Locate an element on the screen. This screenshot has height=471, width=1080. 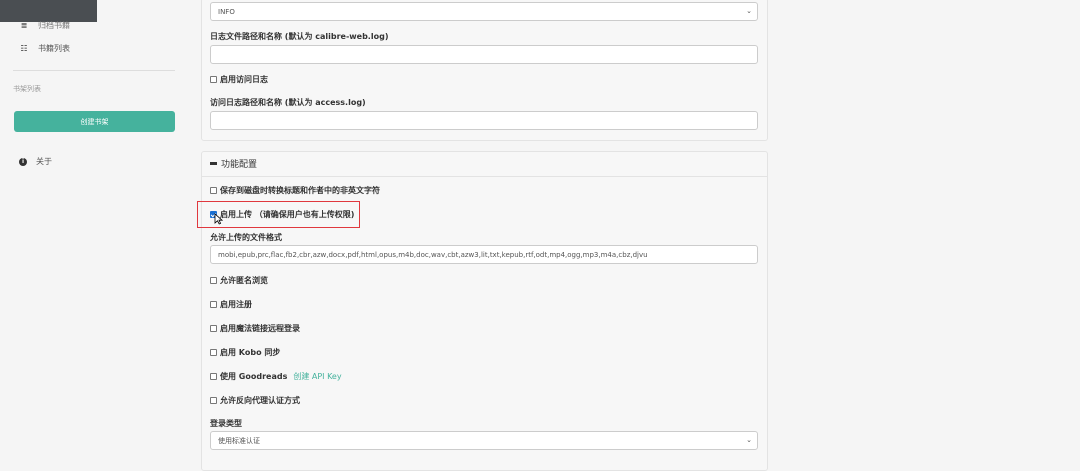
enable-registration-checkbox: 启用注册 is located at coordinates (231, 304).